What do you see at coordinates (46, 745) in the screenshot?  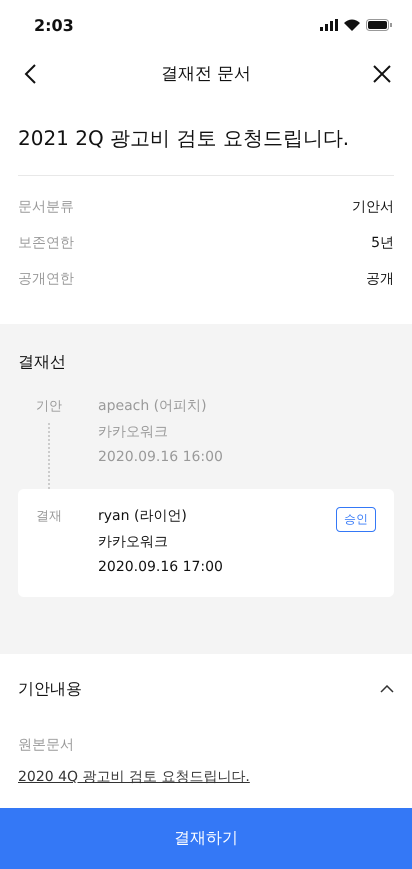 I see `original-label: 원본문서` at bounding box center [46, 745].